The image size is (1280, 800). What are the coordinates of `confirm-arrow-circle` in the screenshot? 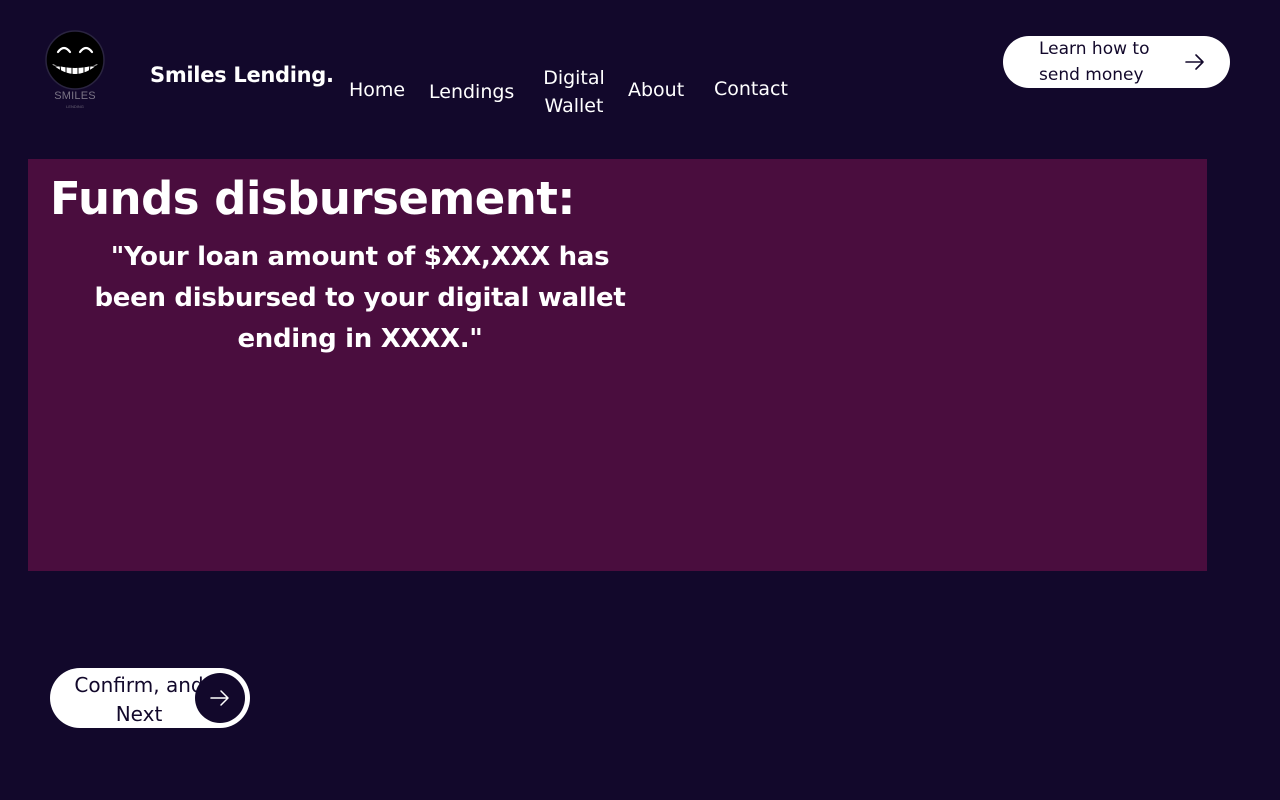 It's located at (220, 698).